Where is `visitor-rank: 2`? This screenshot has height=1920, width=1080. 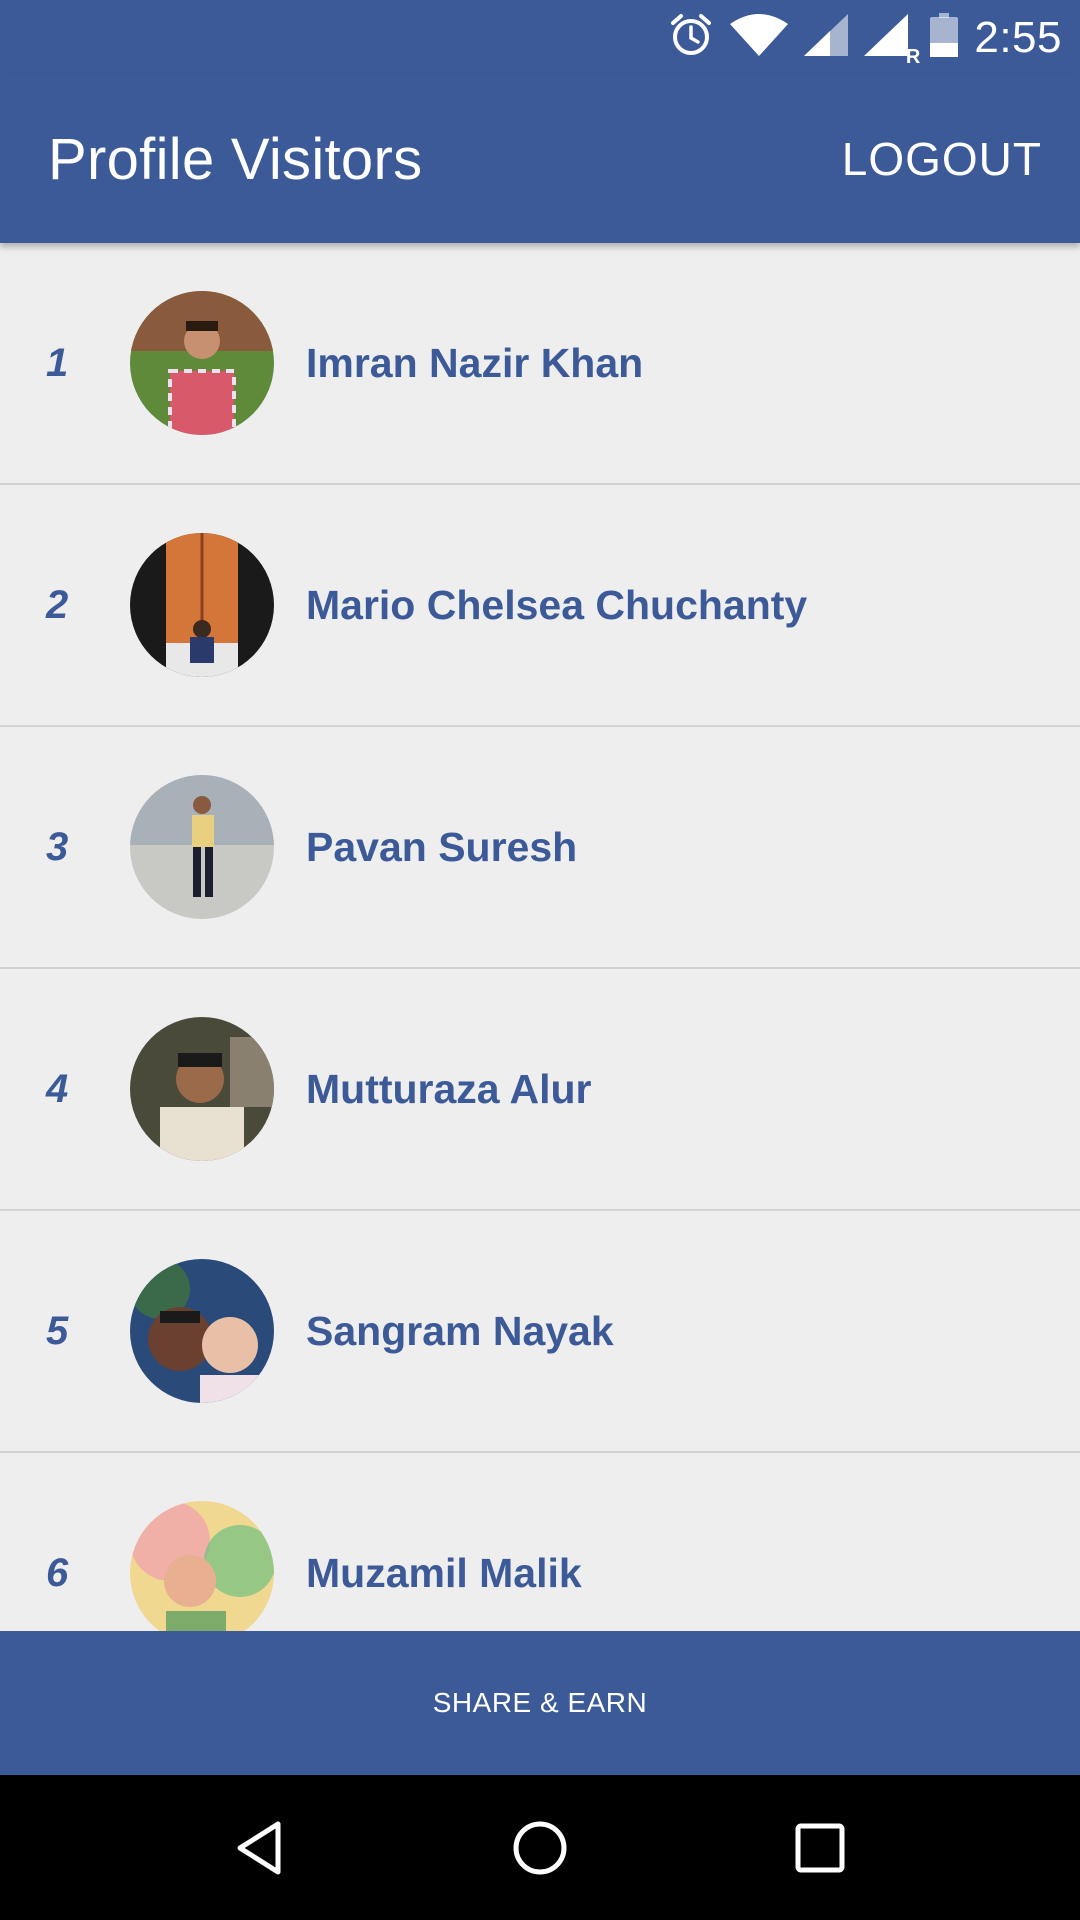 visitor-rank: 2 is located at coordinates (57, 604).